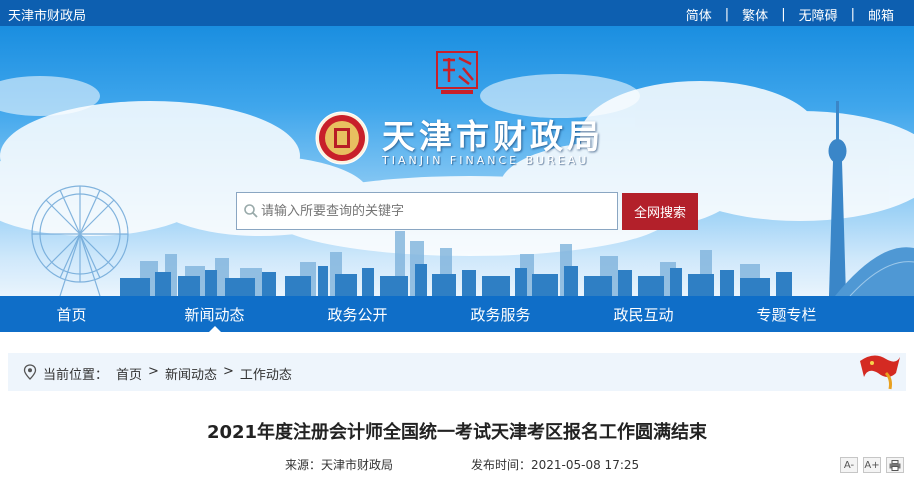 This screenshot has height=499, width=914. Describe the element at coordinates (786, 314) in the screenshot. I see `nav-item-special-topics: 专题专栏` at that location.